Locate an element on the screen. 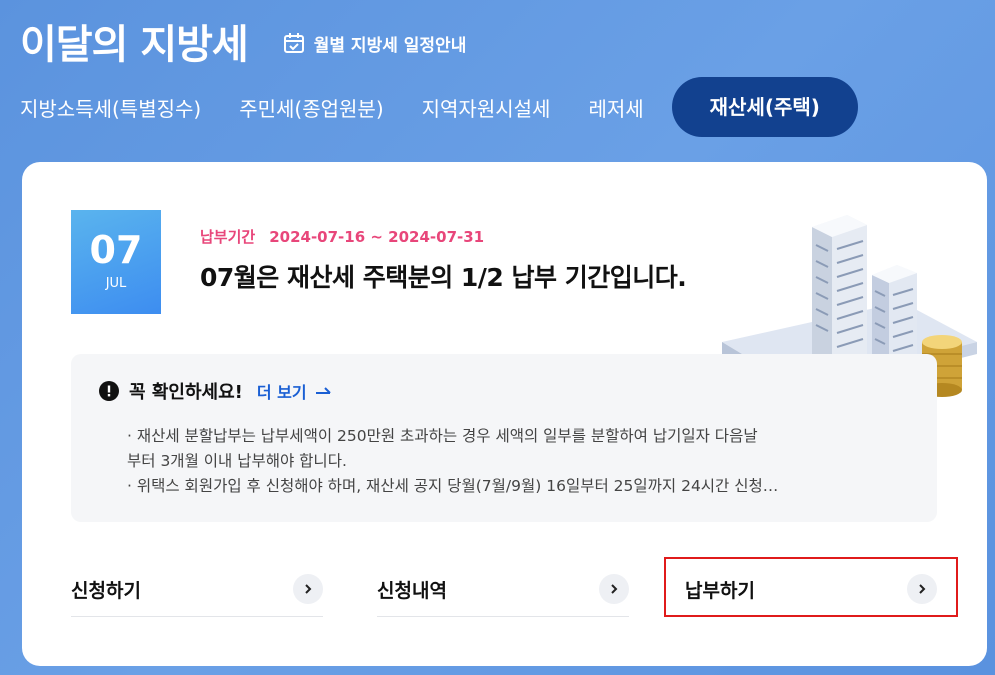 The height and width of the screenshot is (675, 995). date-badge: 07 JUL is located at coordinates (116, 262).